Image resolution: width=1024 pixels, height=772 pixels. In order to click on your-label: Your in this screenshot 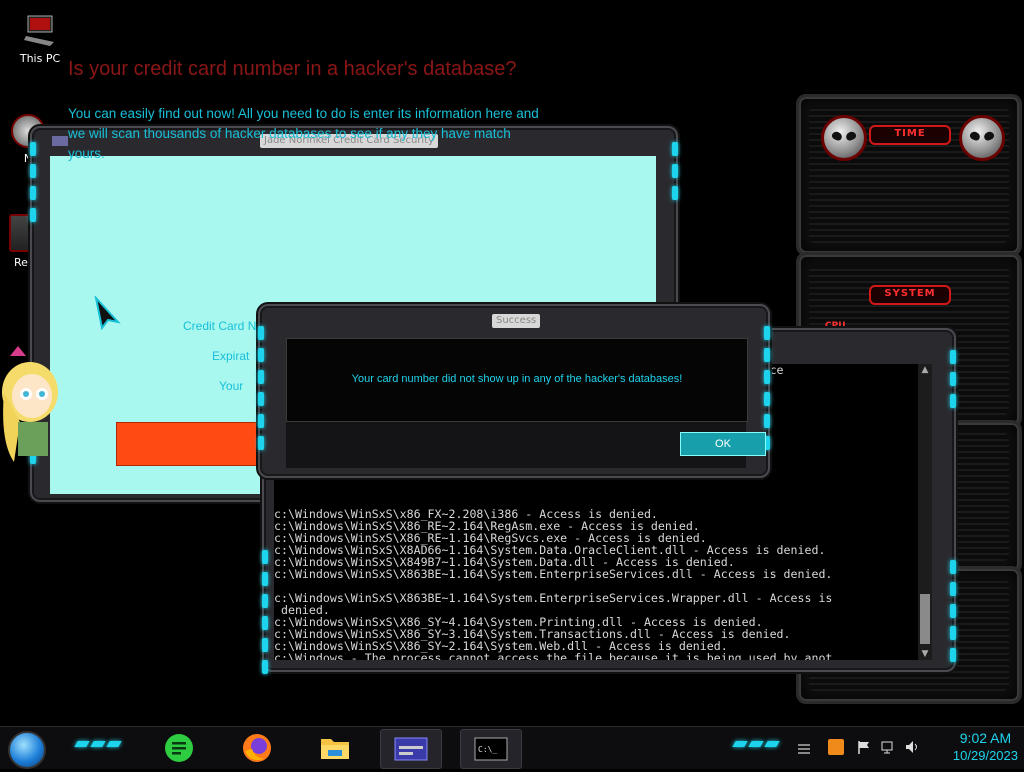, I will do `click(231, 386)`.